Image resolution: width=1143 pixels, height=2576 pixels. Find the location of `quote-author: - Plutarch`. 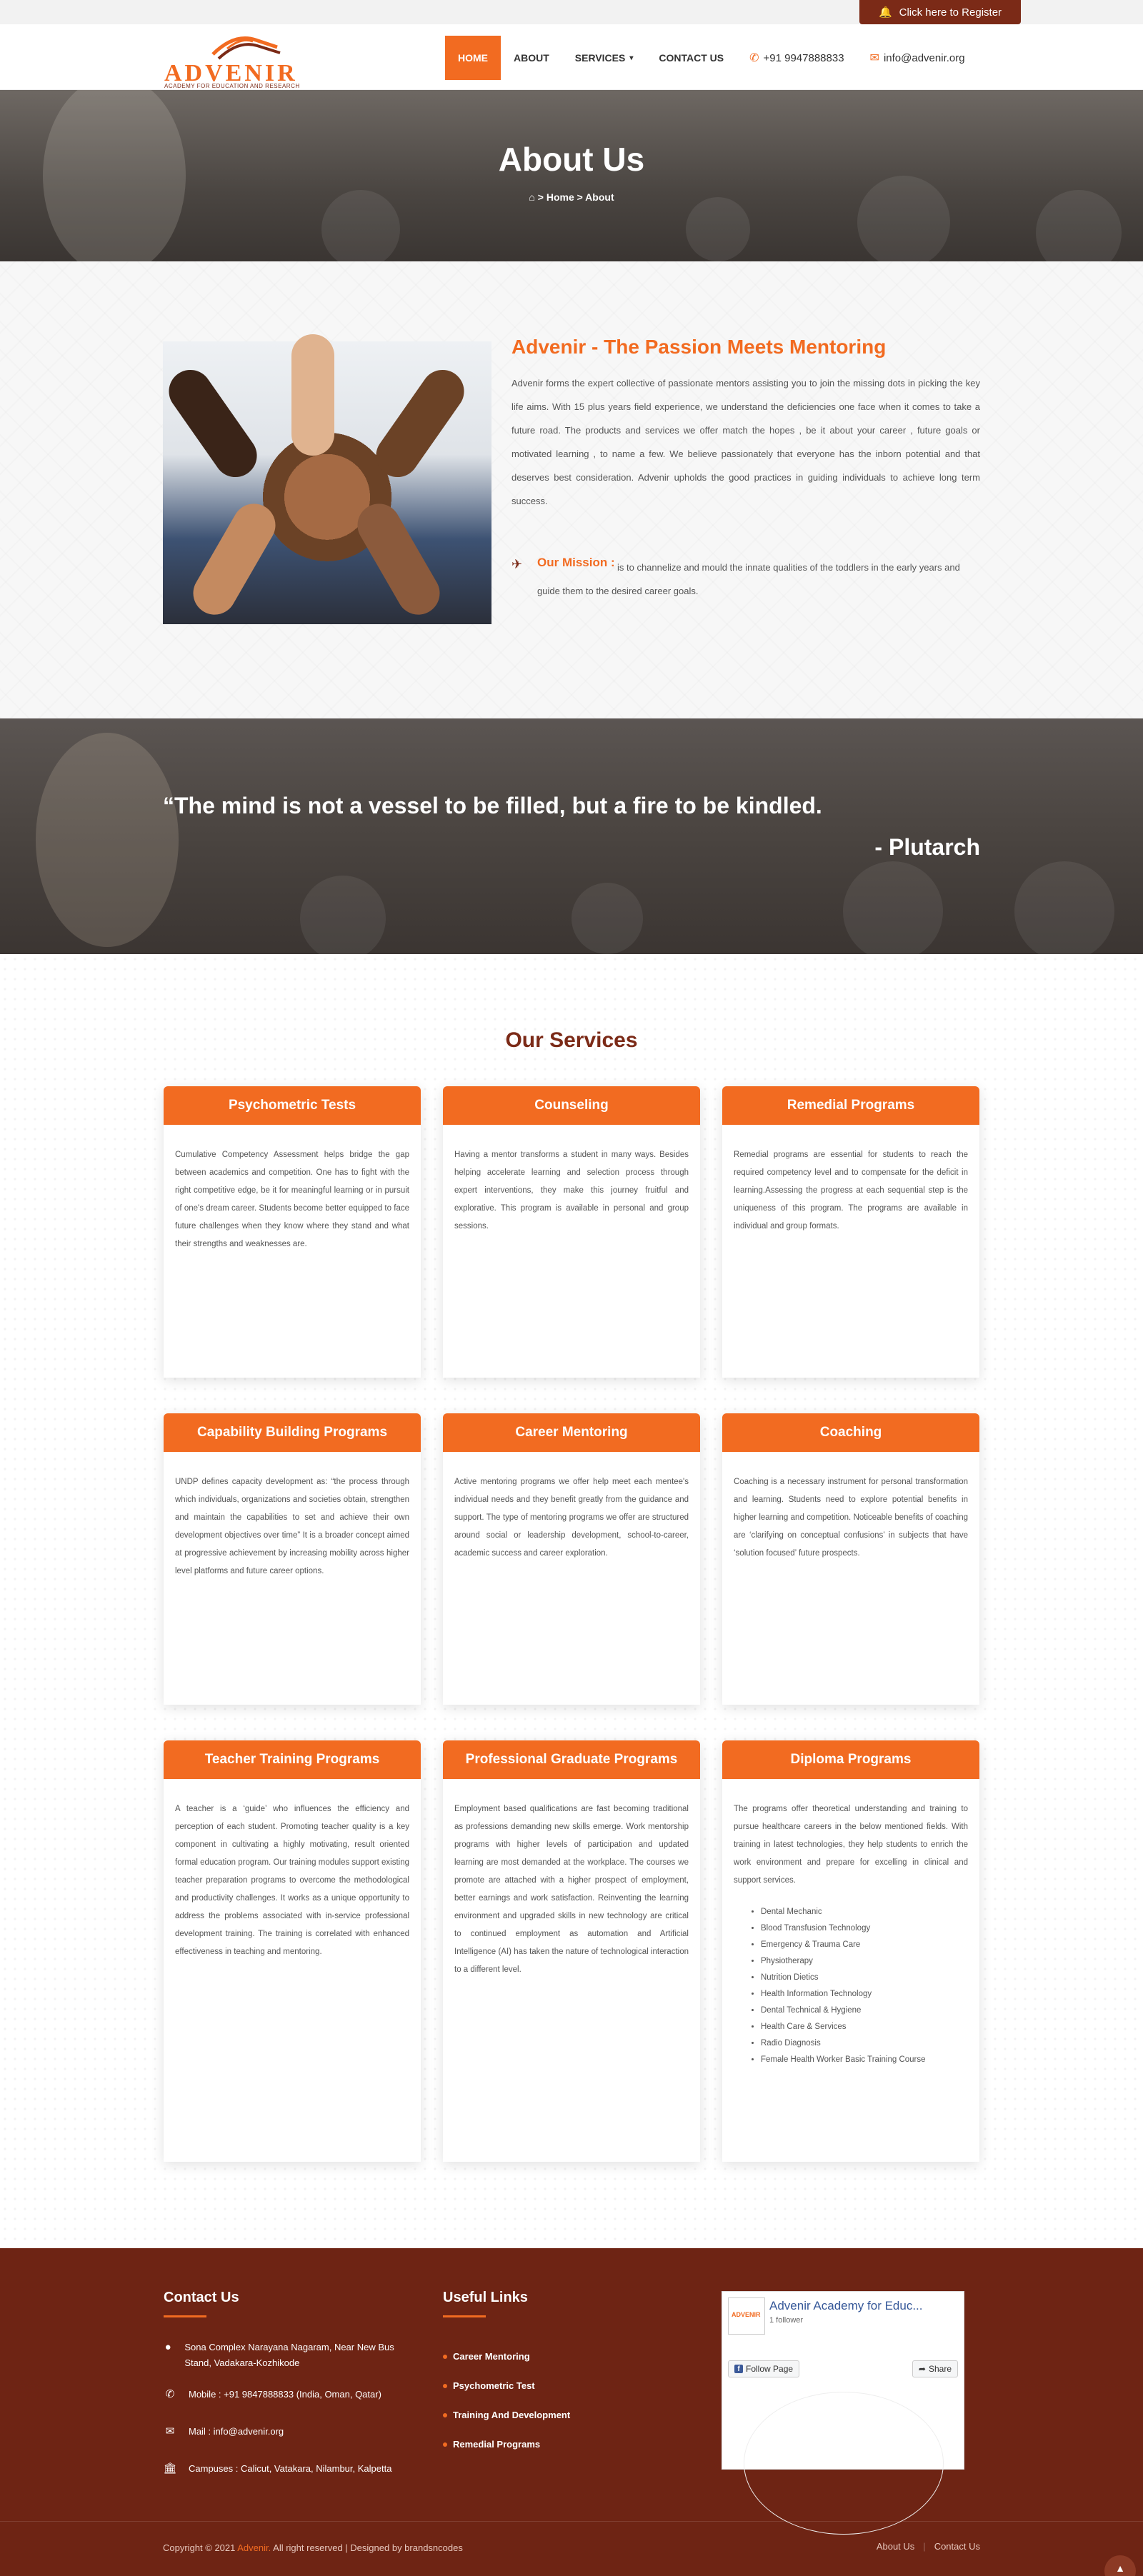

quote-author: - Plutarch is located at coordinates (927, 847).